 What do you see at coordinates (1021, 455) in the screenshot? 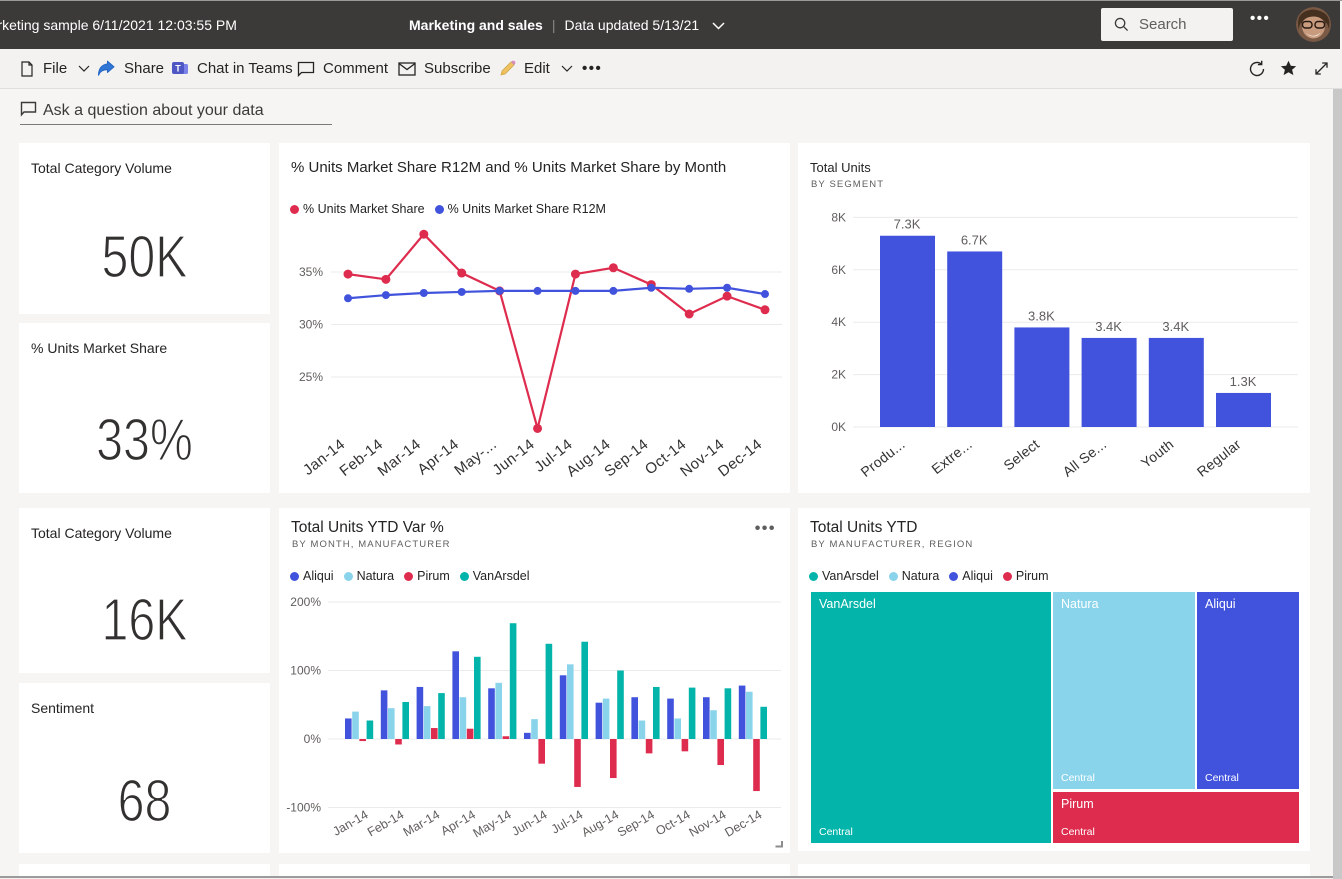
I see `svg-text: Select` at bounding box center [1021, 455].